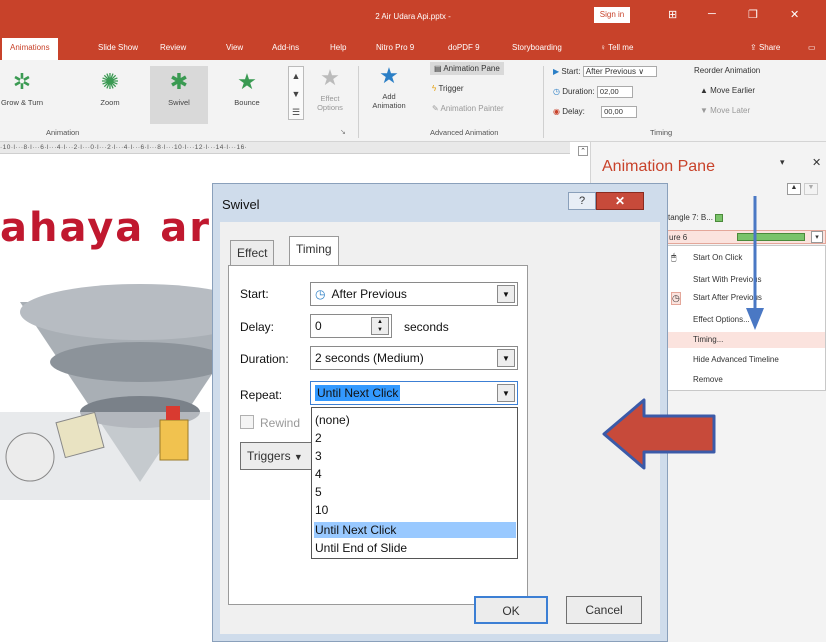 This screenshot has height=642, width=826. I want to click on ribbon-duration-spinner: 02,00, so click(614, 92).